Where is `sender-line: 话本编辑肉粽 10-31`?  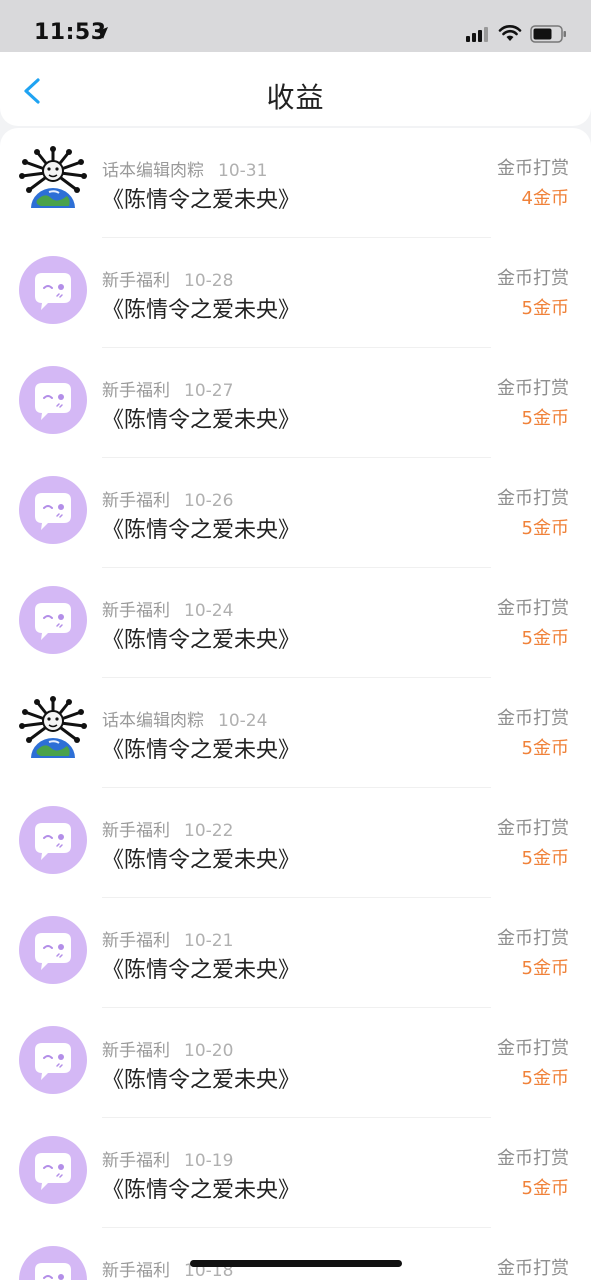
sender-line: 话本编辑肉粽 10-31 is located at coordinates (184, 168).